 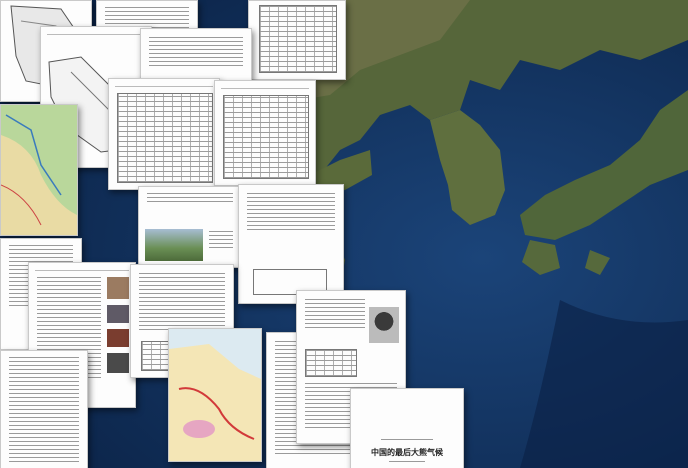 I want to click on table-page-top-right, so click(x=297, y=40).